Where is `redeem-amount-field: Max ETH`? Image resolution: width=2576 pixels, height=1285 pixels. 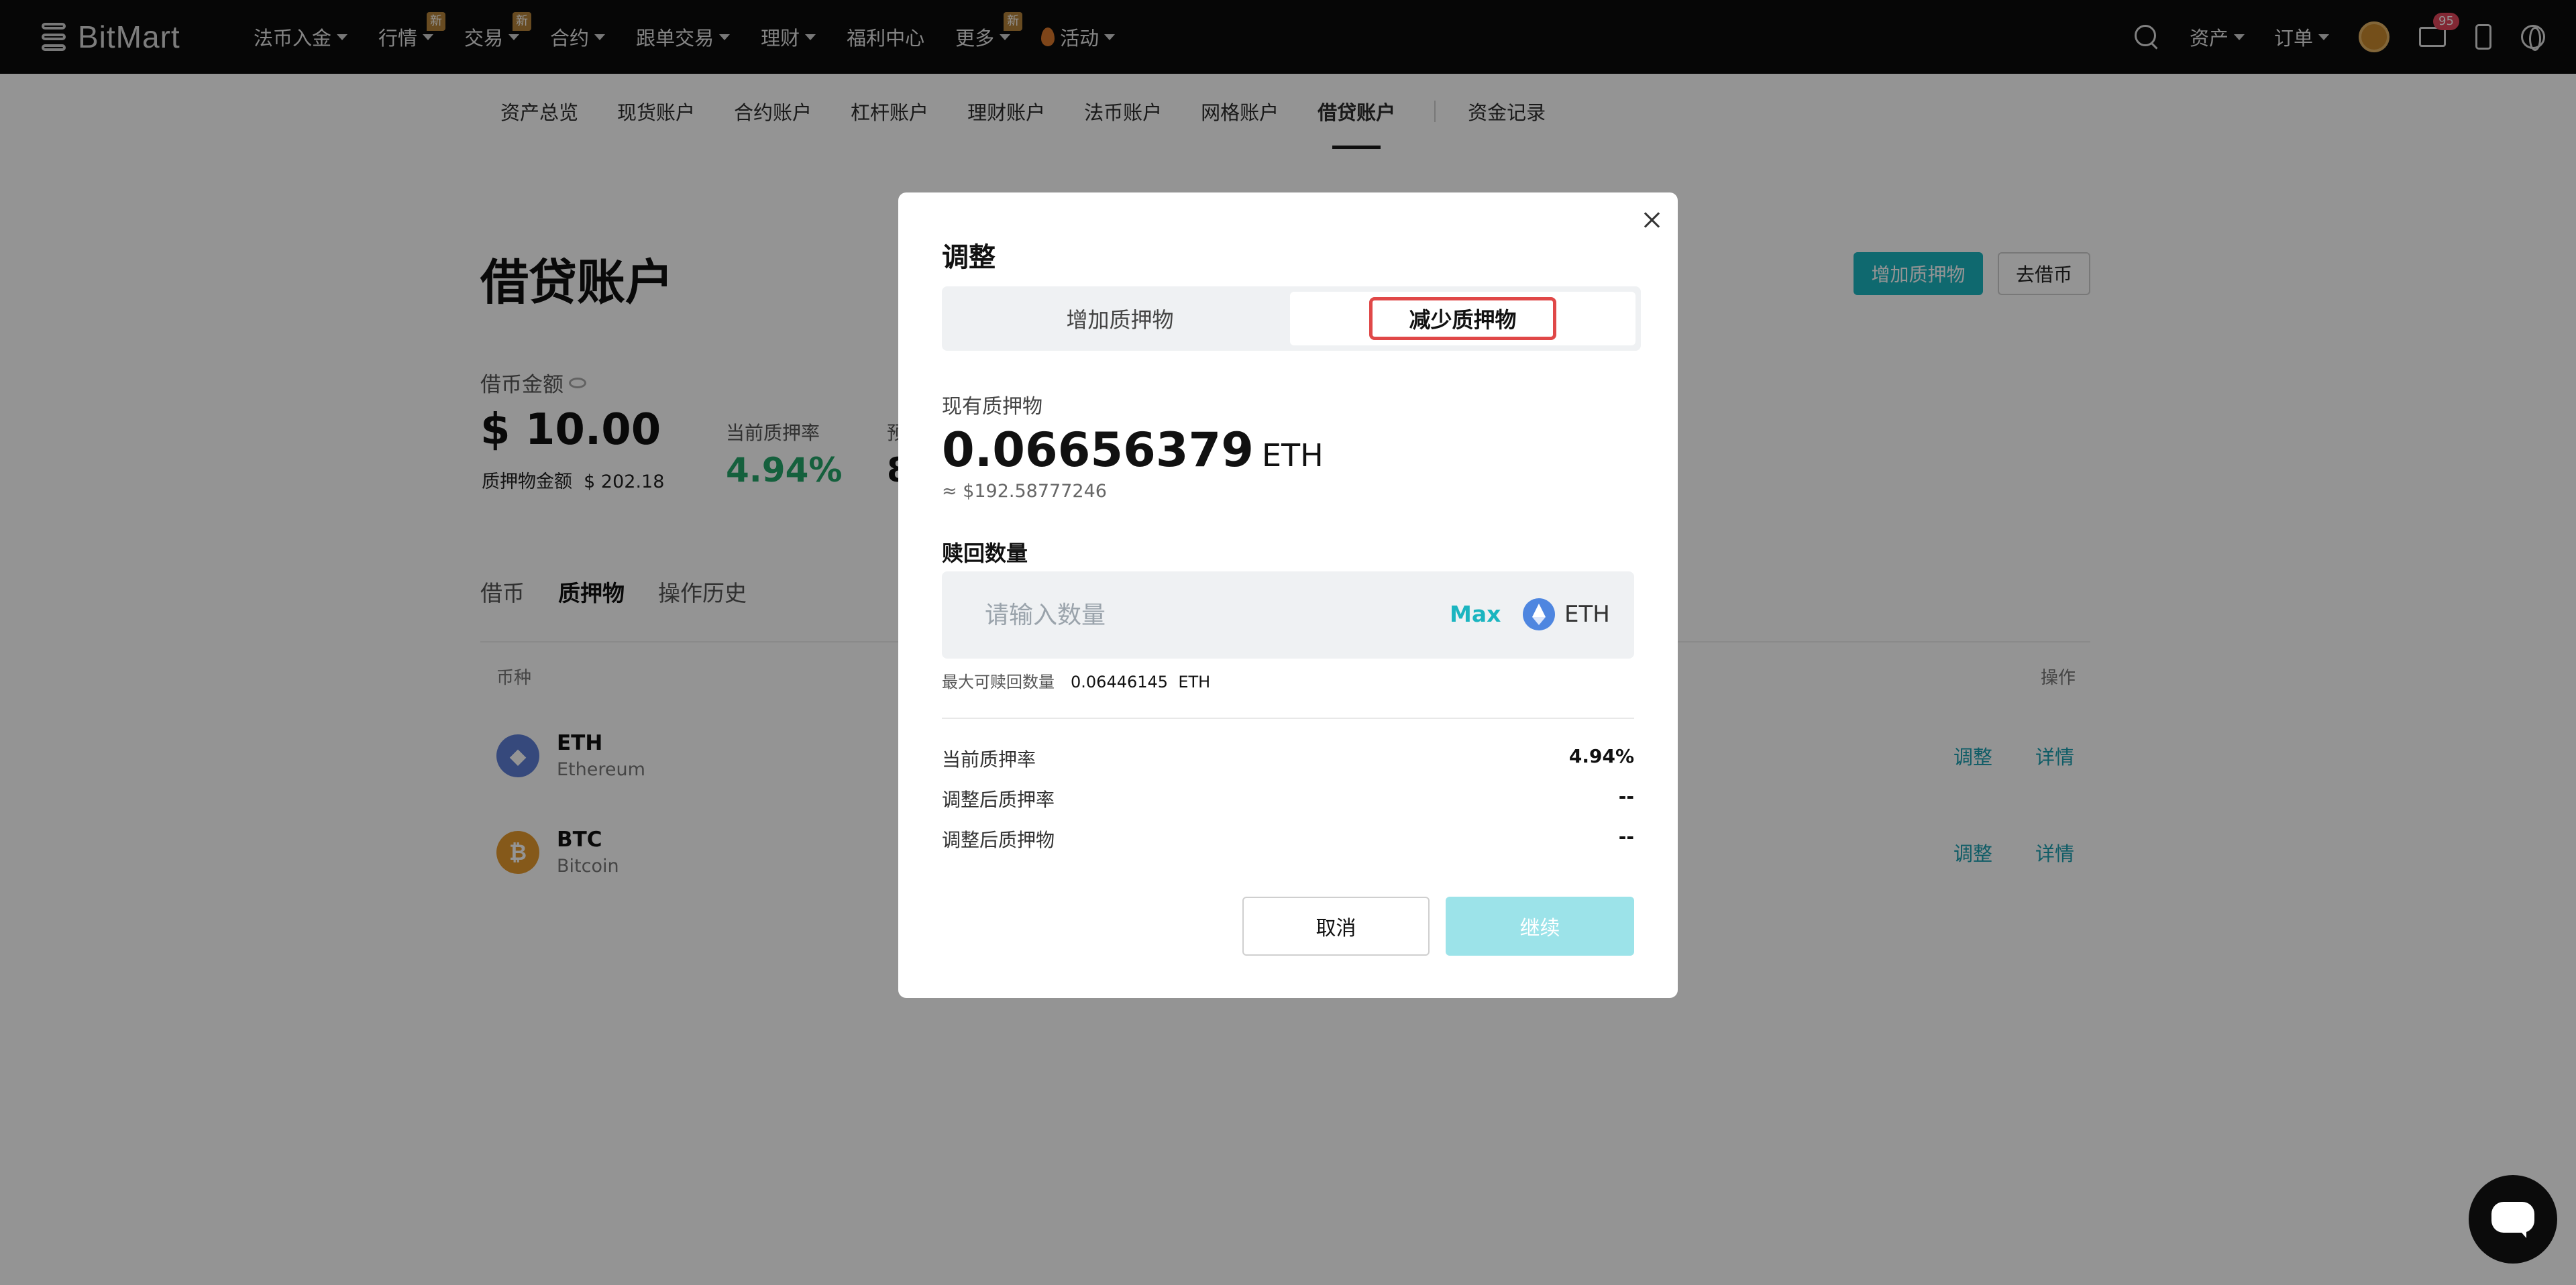 redeem-amount-field: Max ETH is located at coordinates (1288, 615).